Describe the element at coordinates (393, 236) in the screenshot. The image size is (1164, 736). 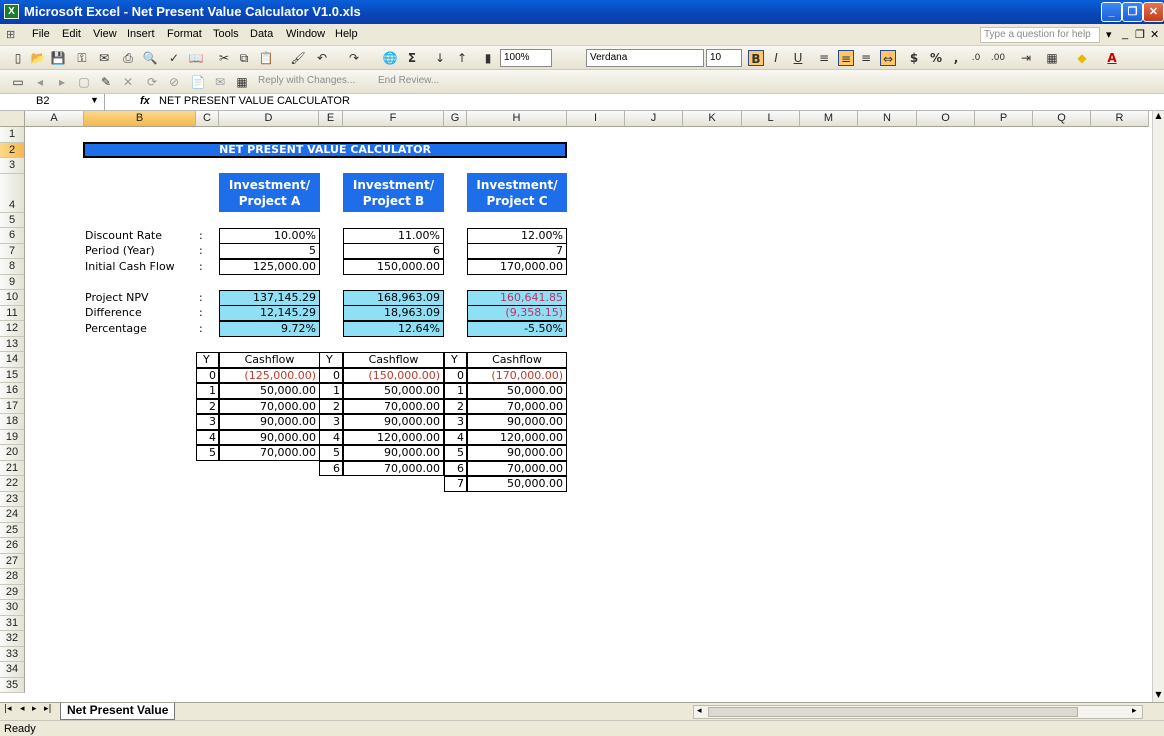
I see `project-b-discount-rate: 11.00%` at that location.